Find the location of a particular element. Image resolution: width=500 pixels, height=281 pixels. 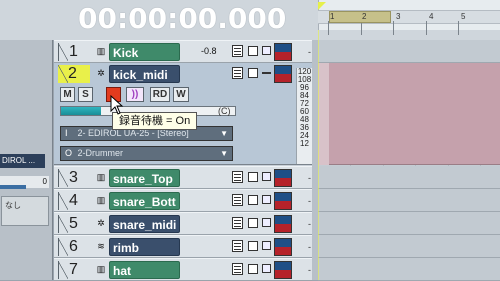

mouse-cursor-icon is located at coordinates (117, 105).